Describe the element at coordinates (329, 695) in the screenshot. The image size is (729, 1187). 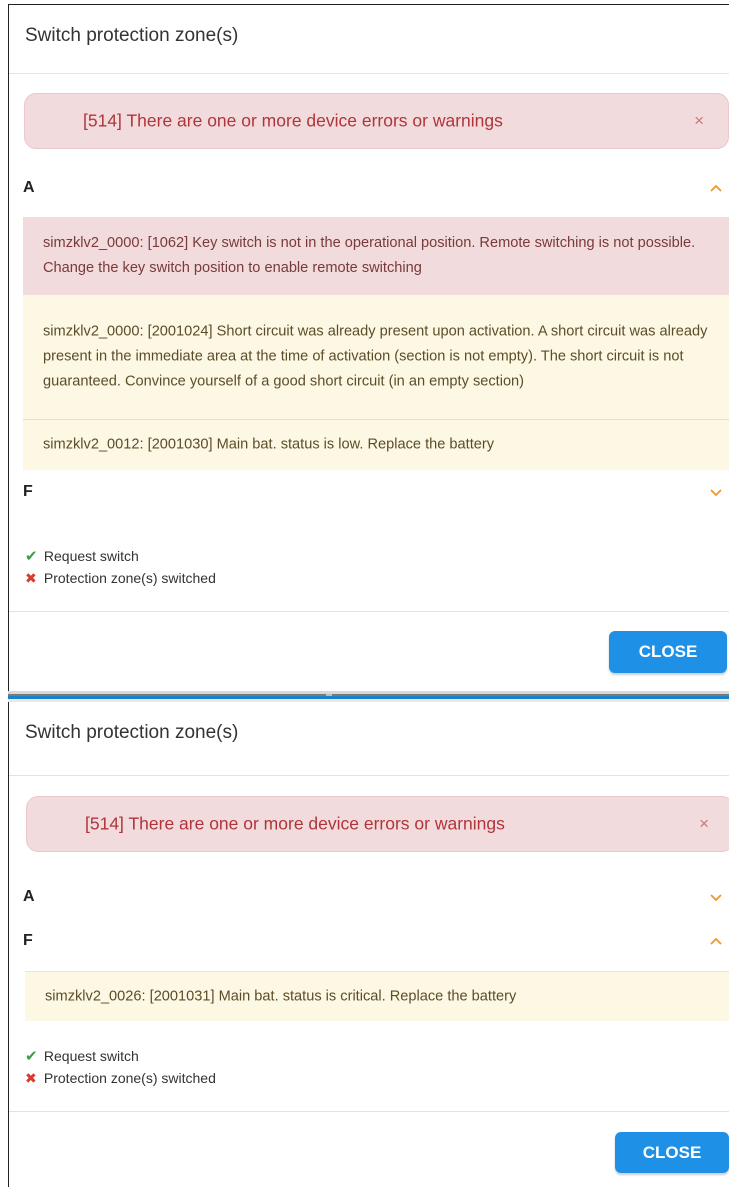
I see `separator-grip` at that location.